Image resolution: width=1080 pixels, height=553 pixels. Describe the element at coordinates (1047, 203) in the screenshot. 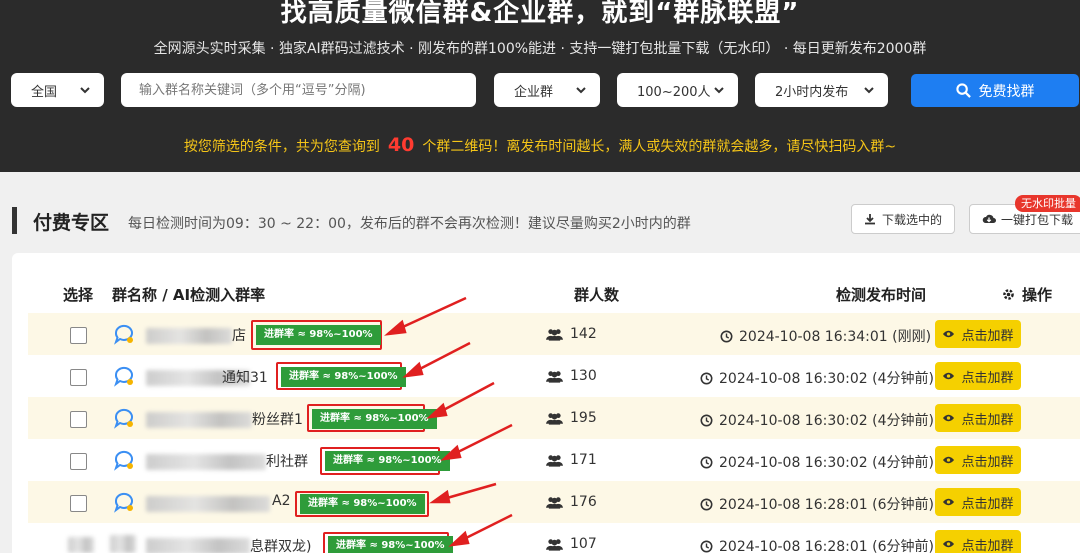

I see `pack-badge: 无水印批量` at that location.